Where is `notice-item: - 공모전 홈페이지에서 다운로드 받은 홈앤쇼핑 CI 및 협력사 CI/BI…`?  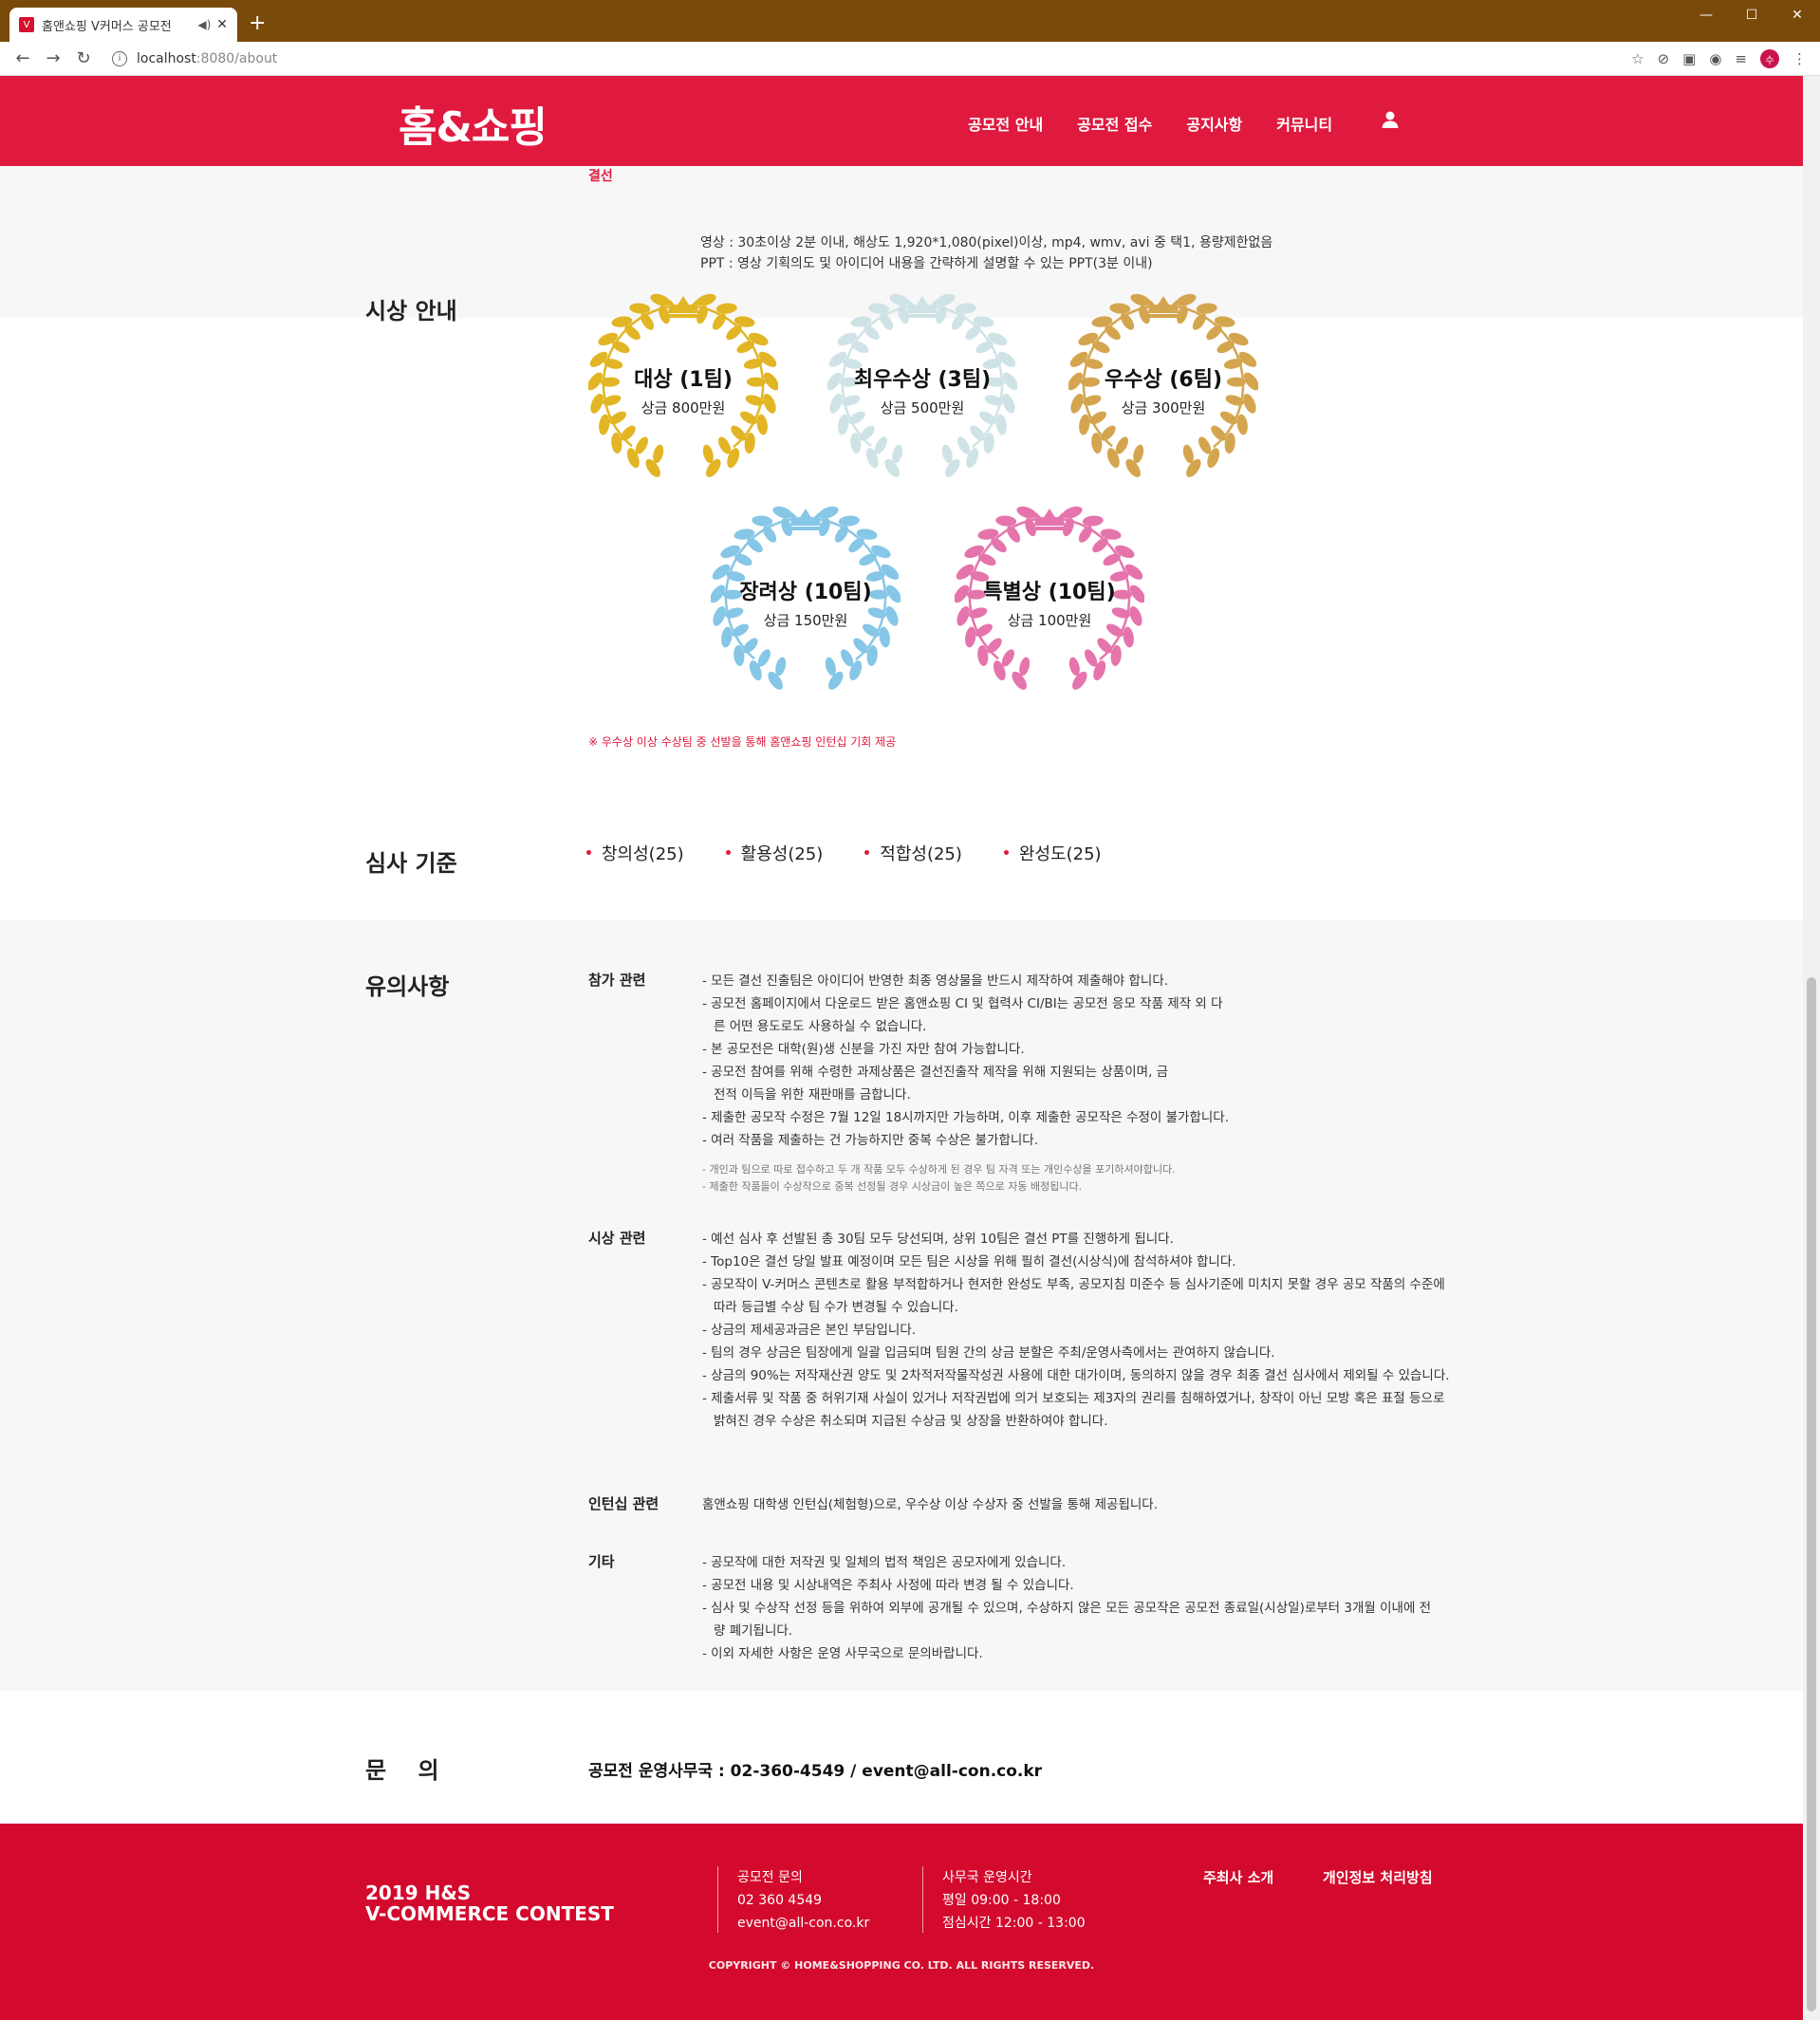 notice-item: - 공모전 홈페이지에서 다운로드 받은 홈앤쇼핑 CI 및 협력사 CI/BI… is located at coordinates (962, 1015).